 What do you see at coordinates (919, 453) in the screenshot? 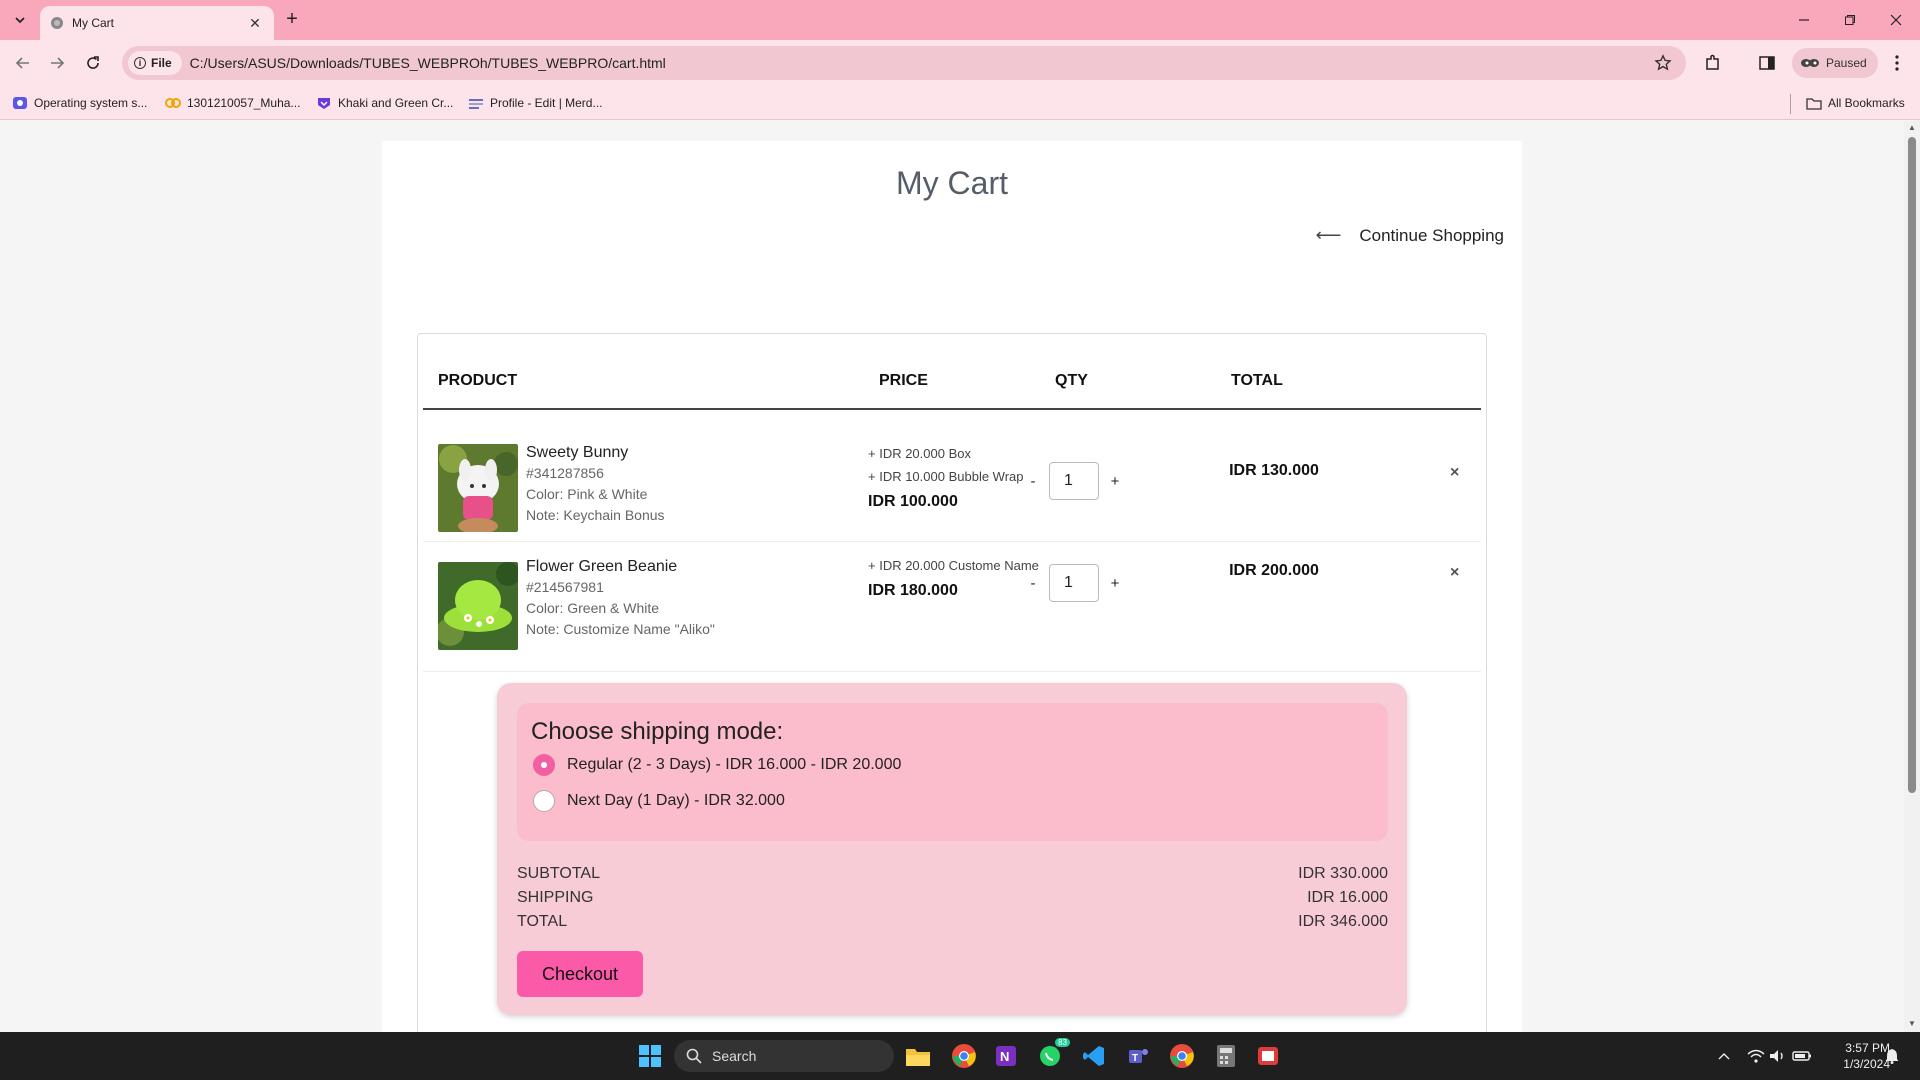
I see `price-addon: + IDR 20.000 Box` at bounding box center [919, 453].